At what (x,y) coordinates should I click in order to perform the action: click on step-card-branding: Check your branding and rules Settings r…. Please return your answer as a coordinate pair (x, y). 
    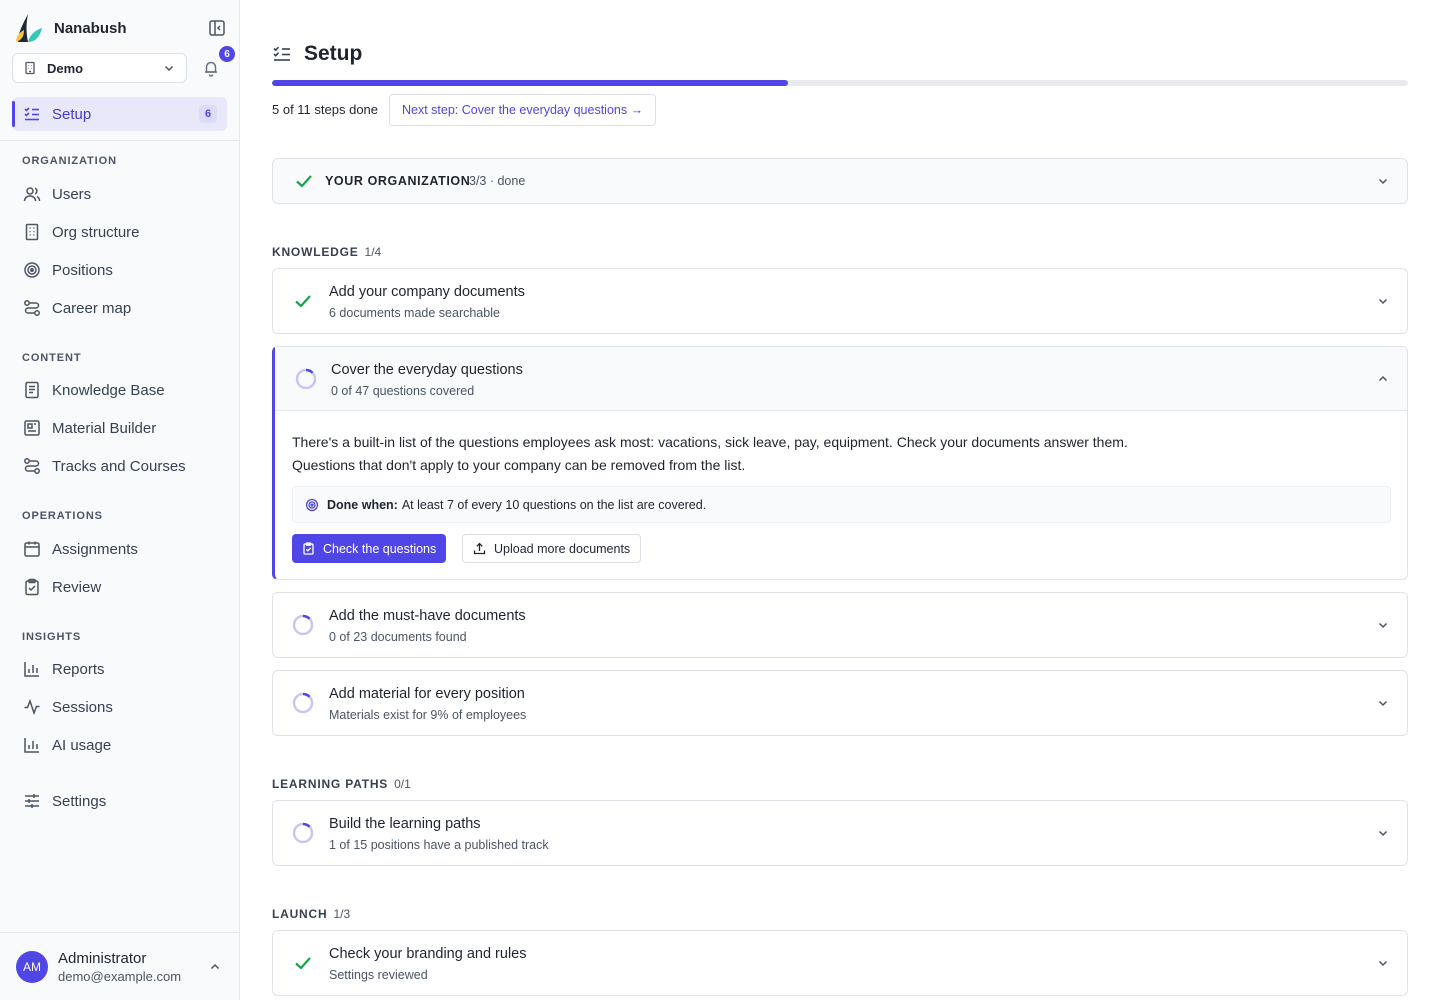
    Looking at the image, I should click on (840, 963).